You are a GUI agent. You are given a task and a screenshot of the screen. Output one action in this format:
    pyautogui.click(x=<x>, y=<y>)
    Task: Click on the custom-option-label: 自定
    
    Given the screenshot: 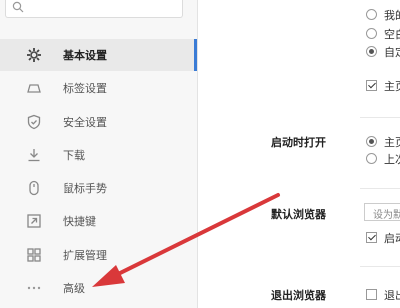 What is the action you would take?
    pyautogui.click(x=392, y=52)
    